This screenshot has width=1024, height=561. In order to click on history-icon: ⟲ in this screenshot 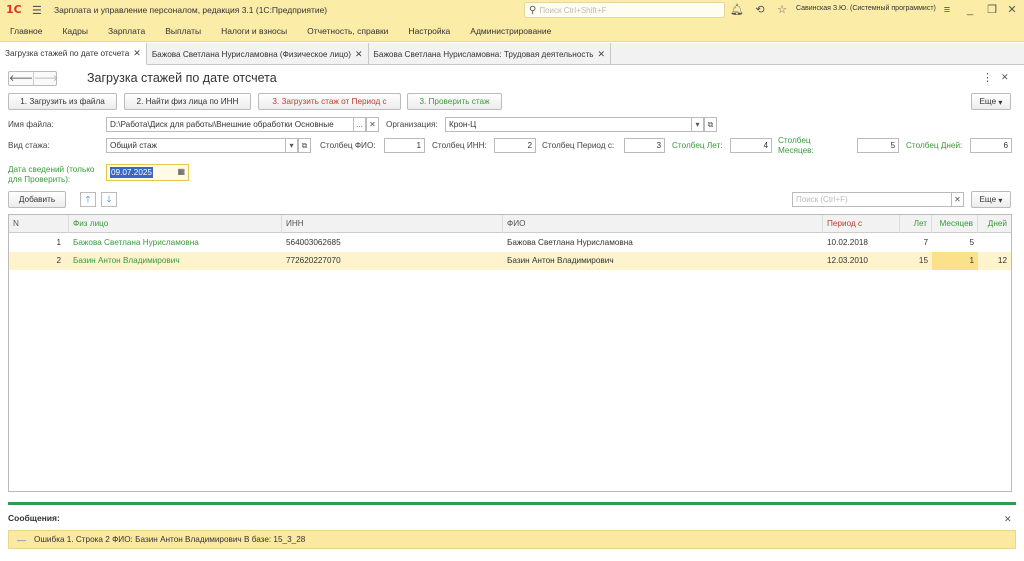, I will do `click(760, 10)`.